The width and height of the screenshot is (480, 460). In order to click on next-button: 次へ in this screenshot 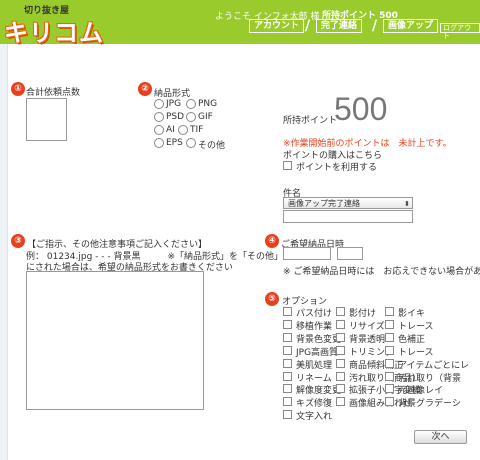, I will do `click(440, 437)`.